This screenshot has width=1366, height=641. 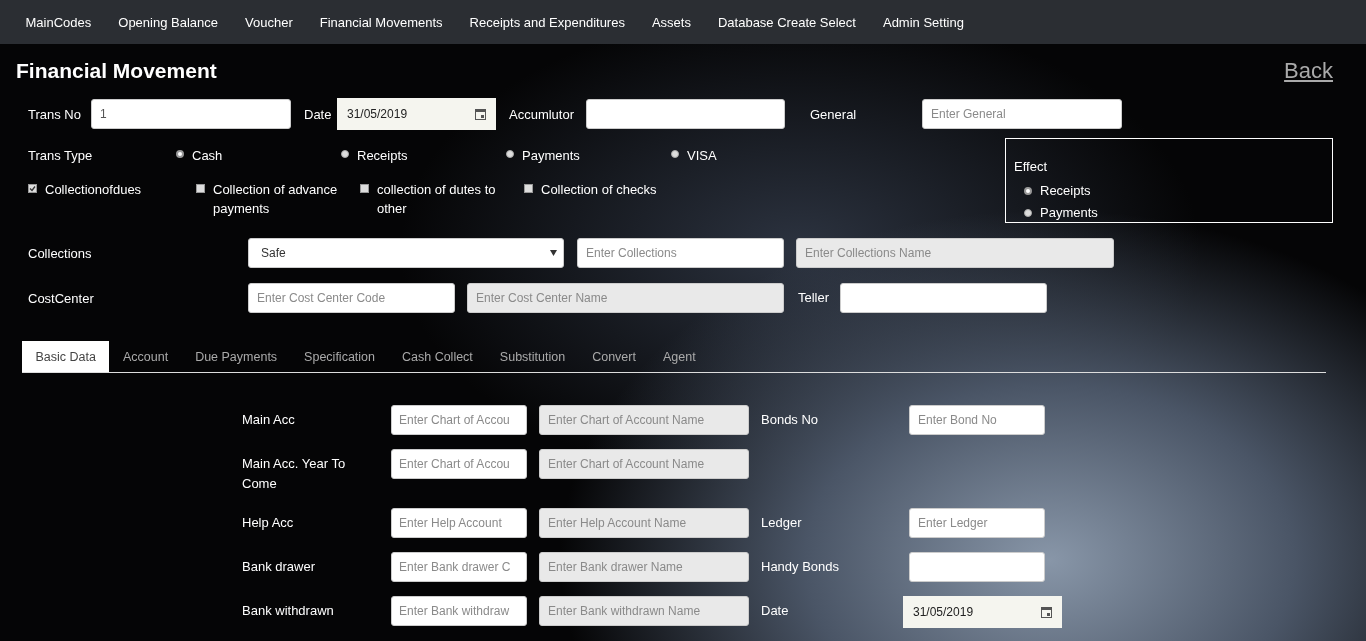 What do you see at coordinates (625, 298) in the screenshot?
I see `input-field: Enter Cost Center Name` at bounding box center [625, 298].